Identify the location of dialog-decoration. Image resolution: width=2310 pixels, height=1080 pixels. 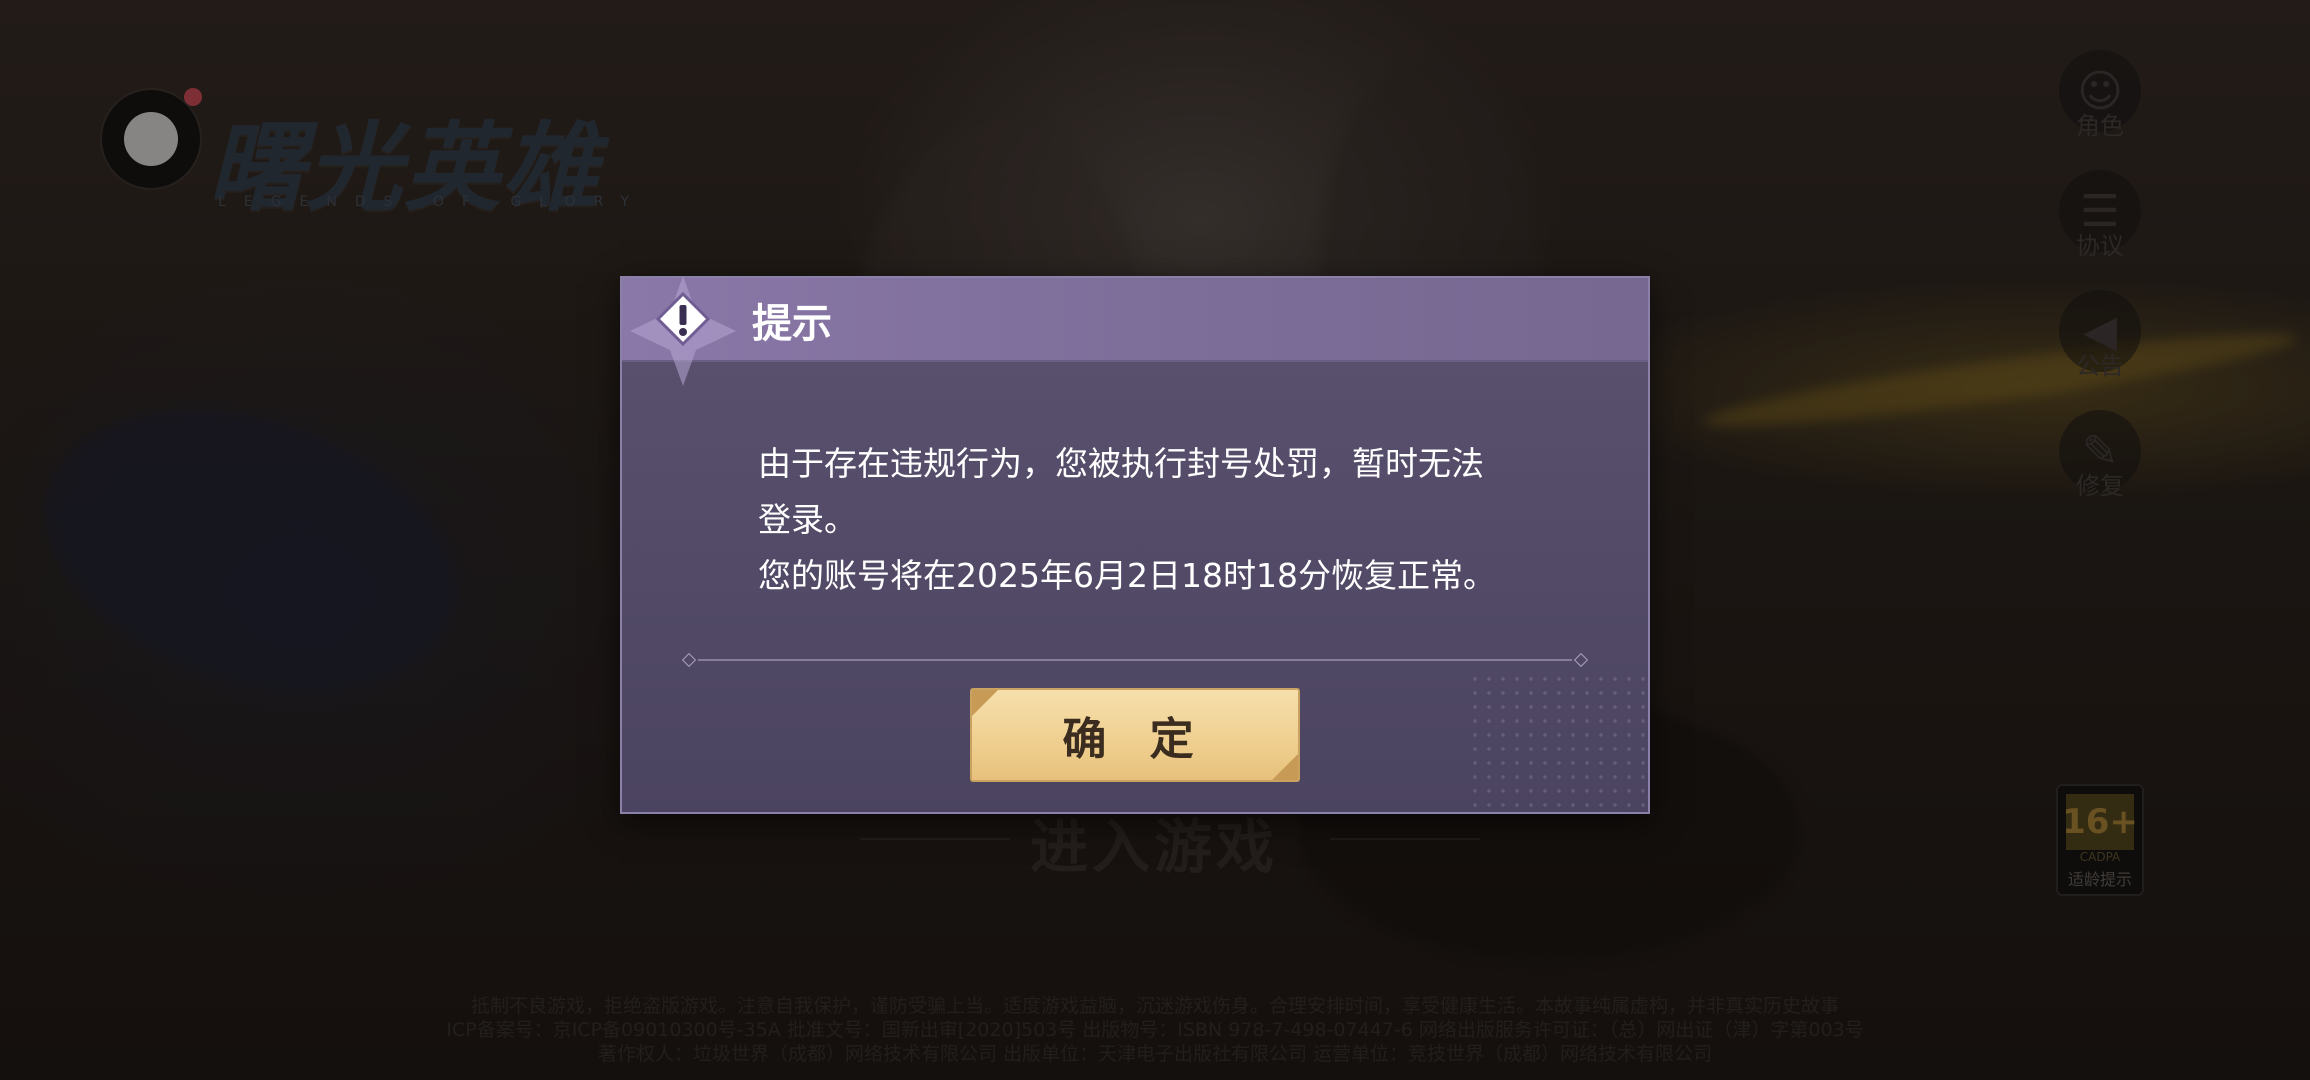
(1558, 742).